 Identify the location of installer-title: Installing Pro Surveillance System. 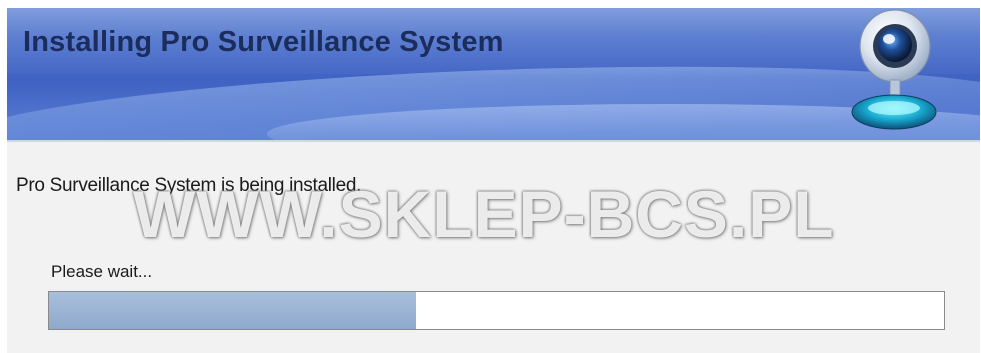
(263, 42).